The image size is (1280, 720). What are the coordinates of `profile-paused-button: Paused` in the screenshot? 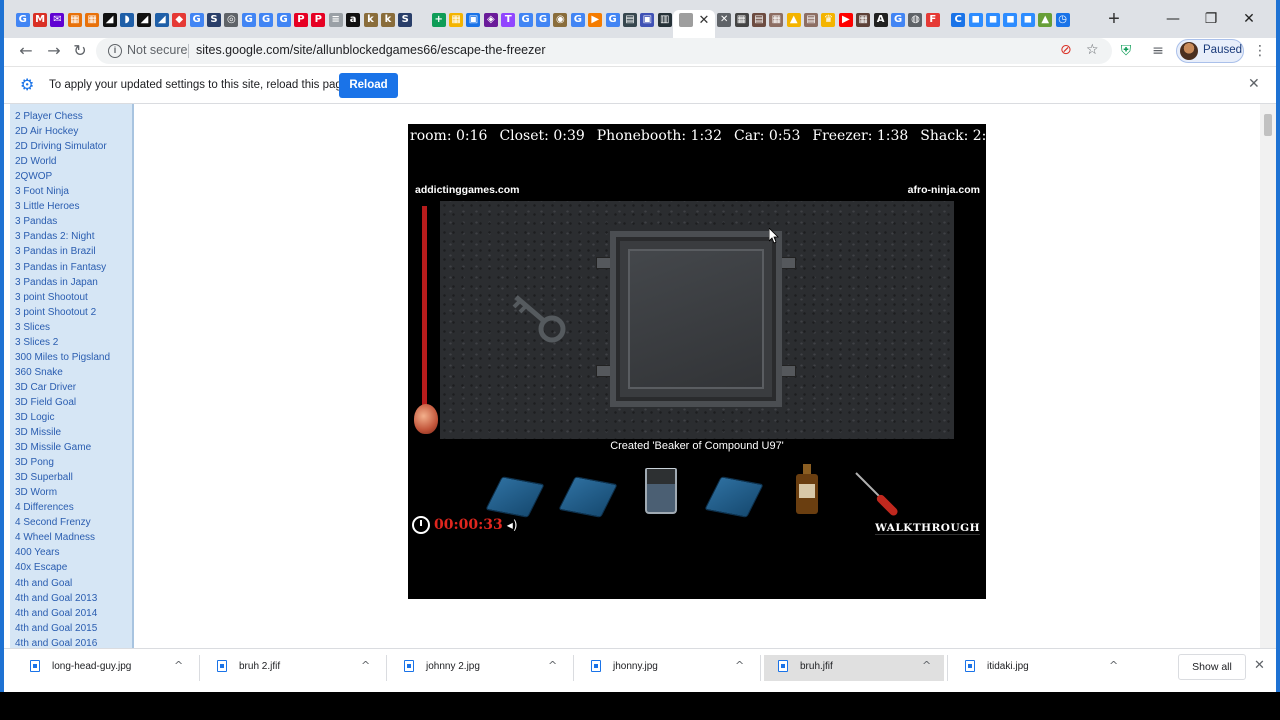 It's located at (1210, 51).